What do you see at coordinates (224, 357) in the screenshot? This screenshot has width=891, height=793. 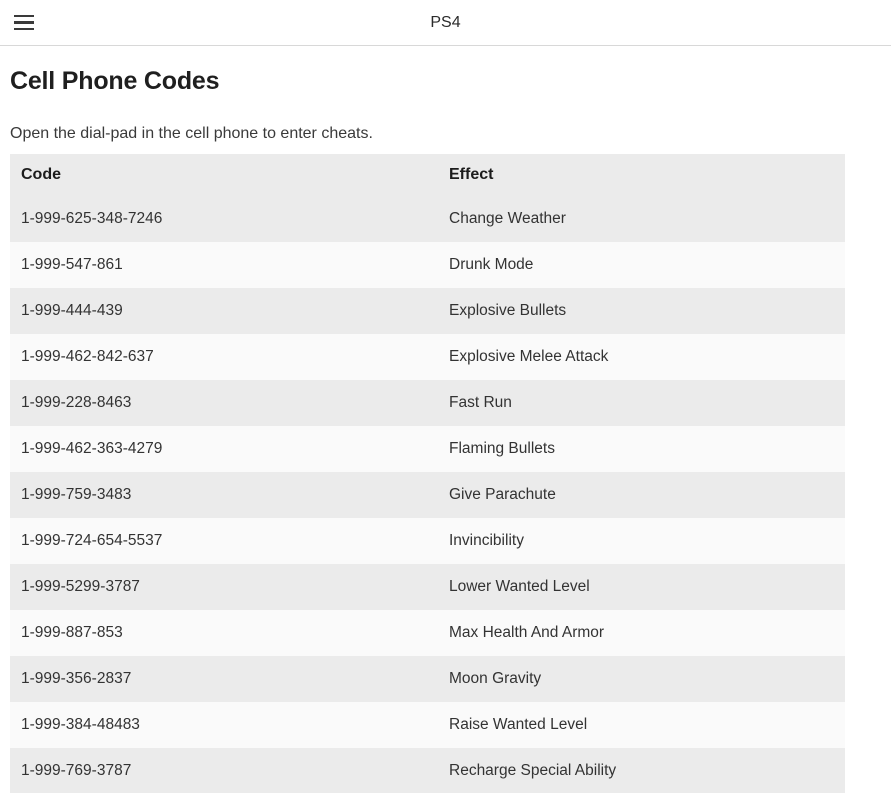 I see `cell-code: 1-999-462-842-637` at bounding box center [224, 357].